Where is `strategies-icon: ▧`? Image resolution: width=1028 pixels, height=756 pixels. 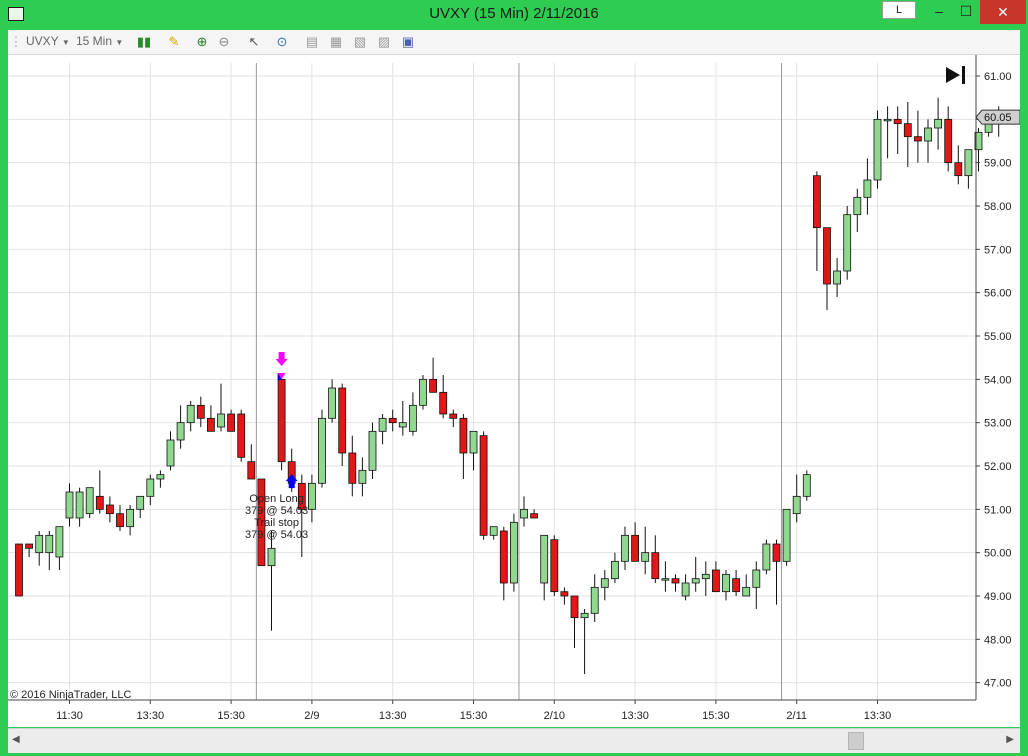
strategies-icon: ▧ is located at coordinates (360, 42).